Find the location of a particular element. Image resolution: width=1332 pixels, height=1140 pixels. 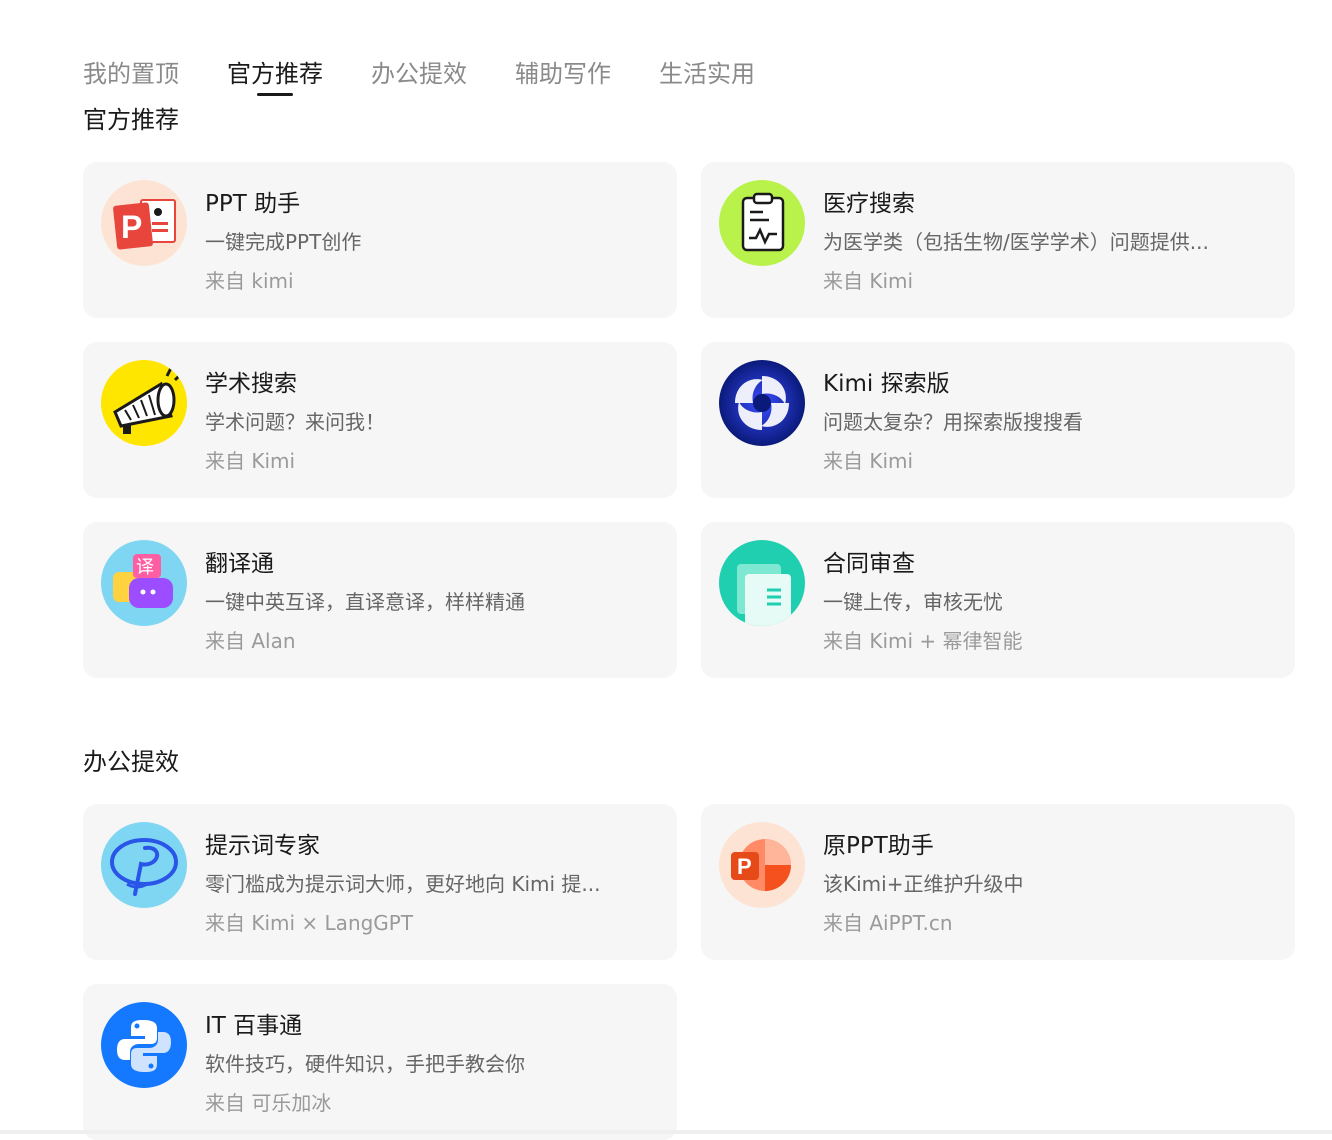

card-description: 一键上传，审核无忧 is located at coordinates (913, 602).